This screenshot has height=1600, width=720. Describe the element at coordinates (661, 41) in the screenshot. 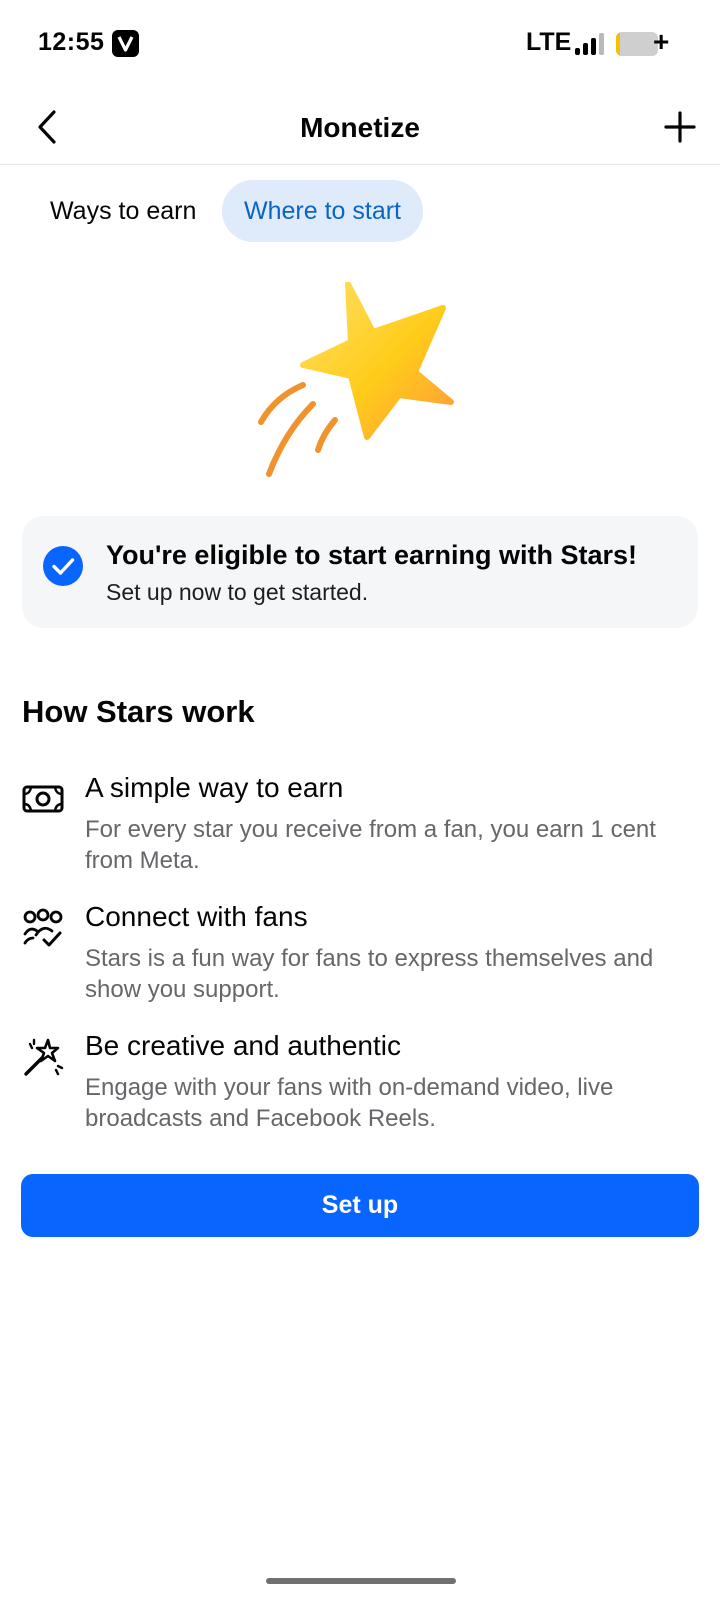

I see `charging-icon: +` at that location.